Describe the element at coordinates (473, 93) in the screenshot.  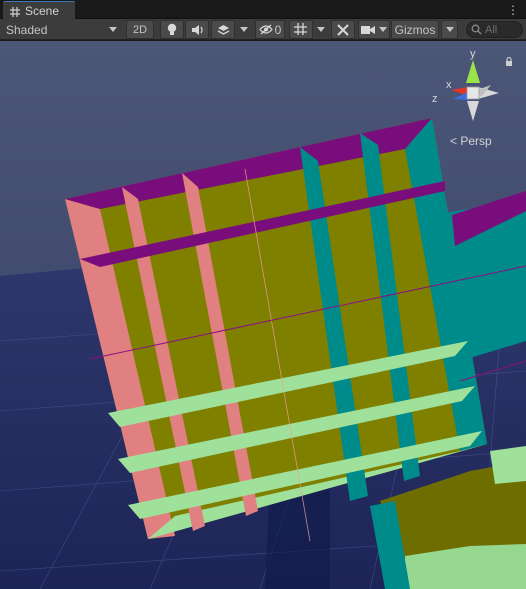
I see `gizmo-center-cube` at that location.